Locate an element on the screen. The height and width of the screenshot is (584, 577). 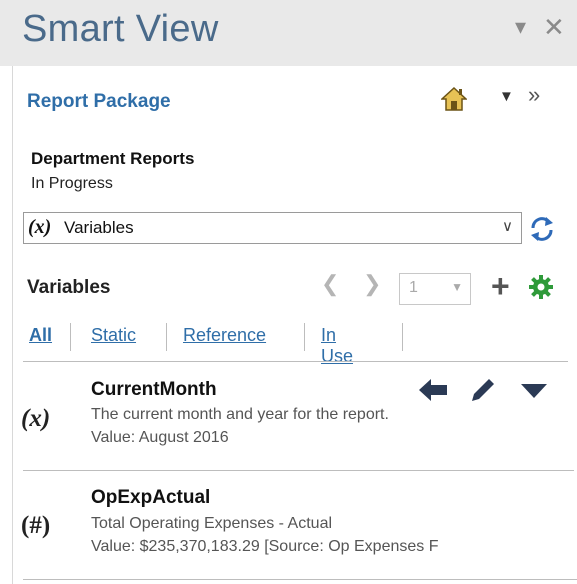
panel-type-select: (x) Variables ∨ is located at coordinates (272, 228).